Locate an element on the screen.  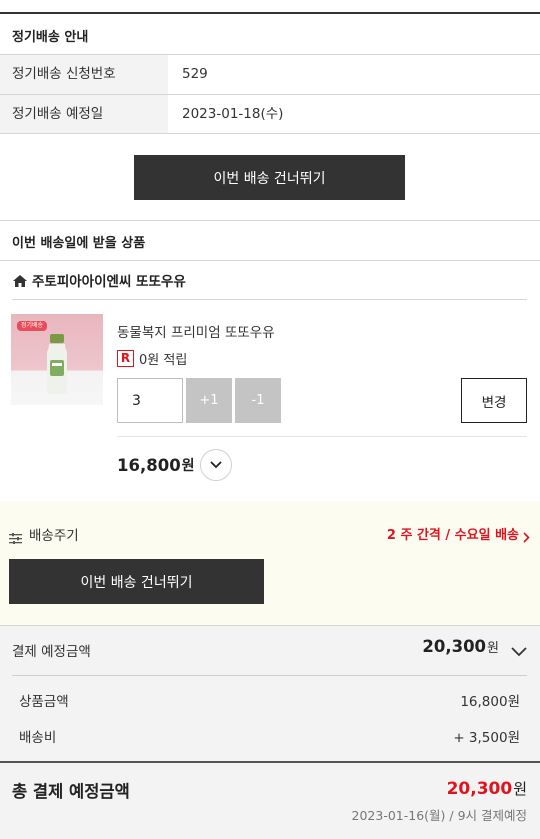
milk-bottle-icon is located at coordinates (57, 364).